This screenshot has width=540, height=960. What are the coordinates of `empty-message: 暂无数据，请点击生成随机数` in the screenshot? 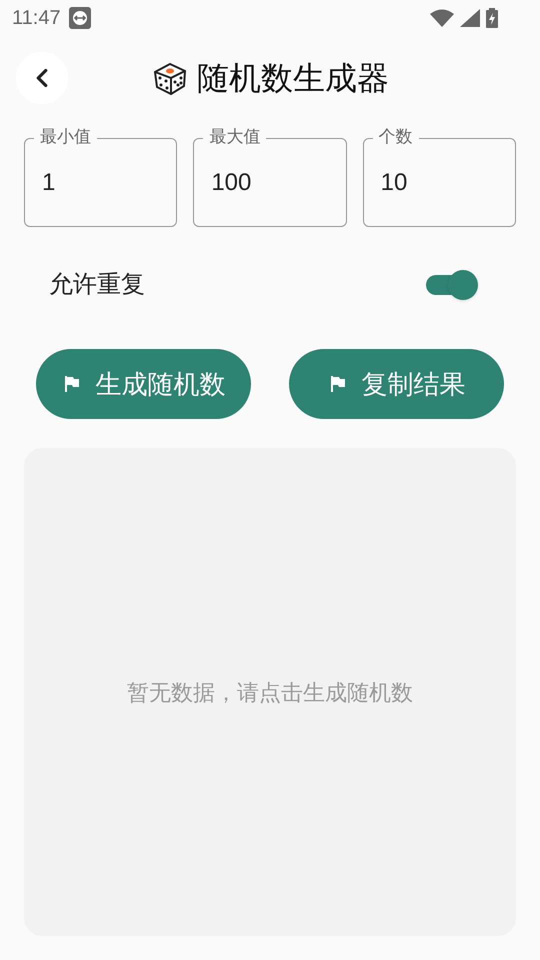 It's located at (270, 692).